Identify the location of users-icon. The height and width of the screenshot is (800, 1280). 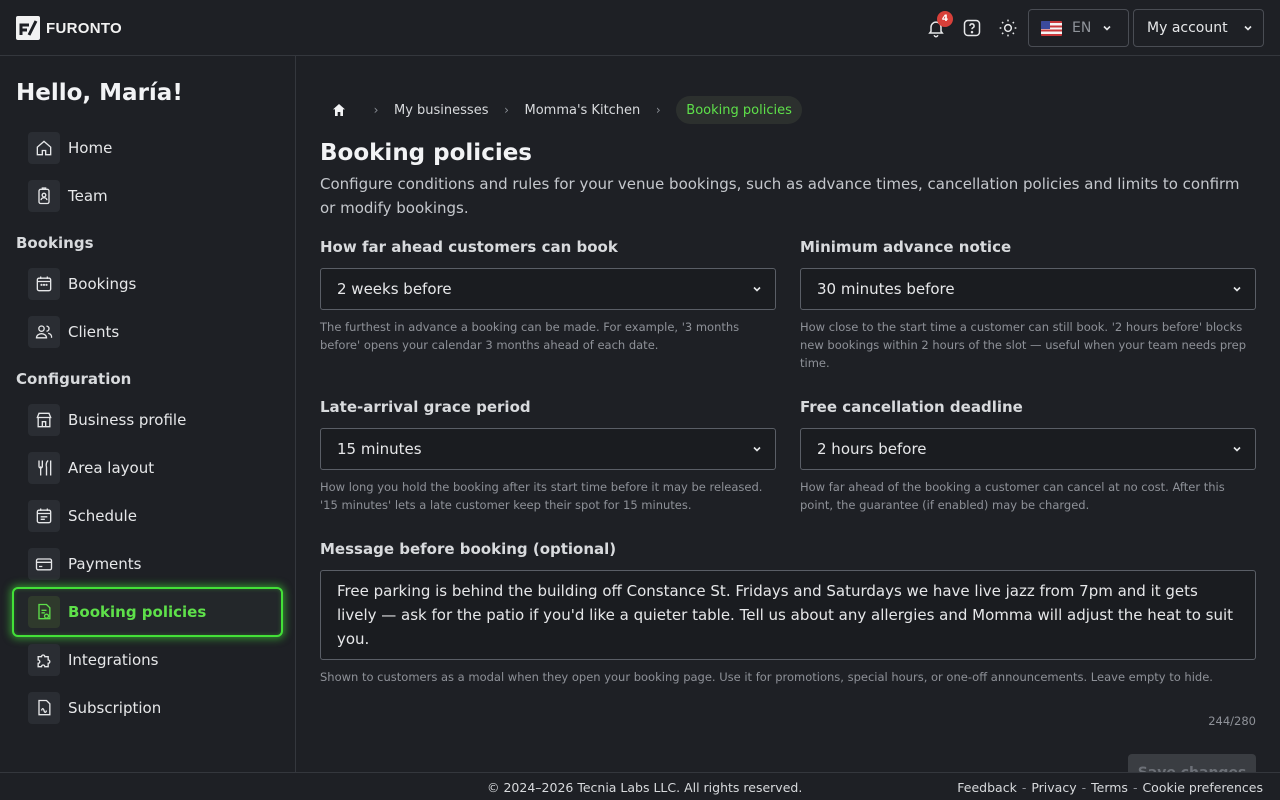
(44, 332).